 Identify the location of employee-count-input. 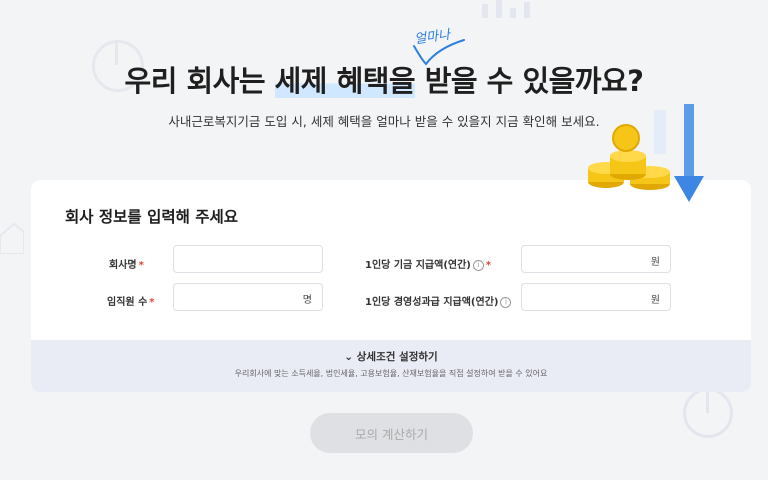
(248, 297).